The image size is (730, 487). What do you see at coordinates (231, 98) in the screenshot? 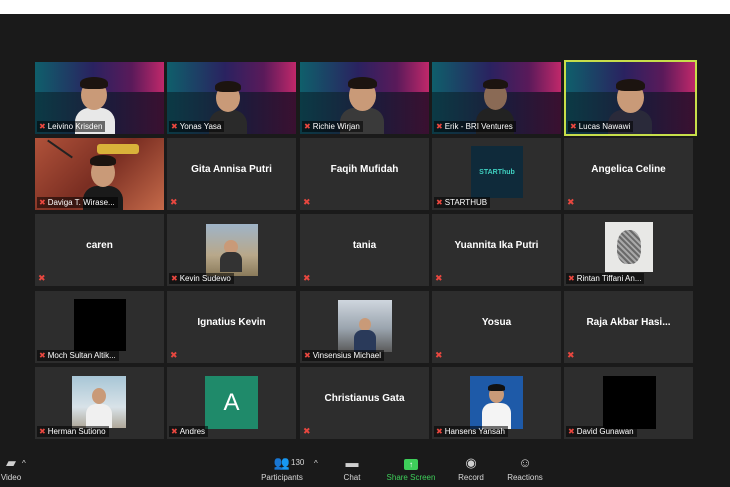
I see `participant-tile-yonas: ✖ Yonas Yasa` at bounding box center [231, 98].